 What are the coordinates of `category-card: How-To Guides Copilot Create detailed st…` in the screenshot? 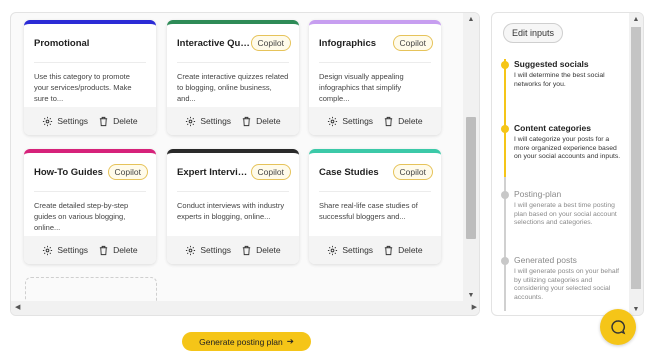 It's located at (90, 206).